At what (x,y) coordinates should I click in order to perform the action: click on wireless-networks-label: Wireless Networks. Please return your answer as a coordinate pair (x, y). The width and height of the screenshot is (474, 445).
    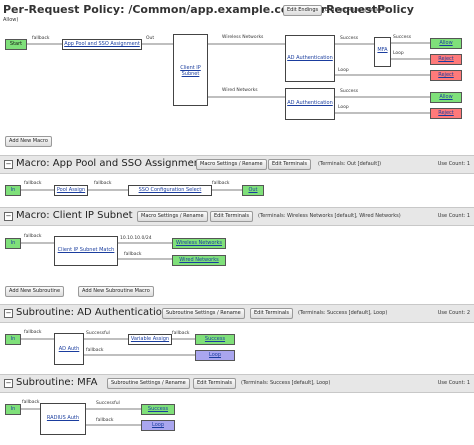
    Looking at the image, I should click on (243, 37).